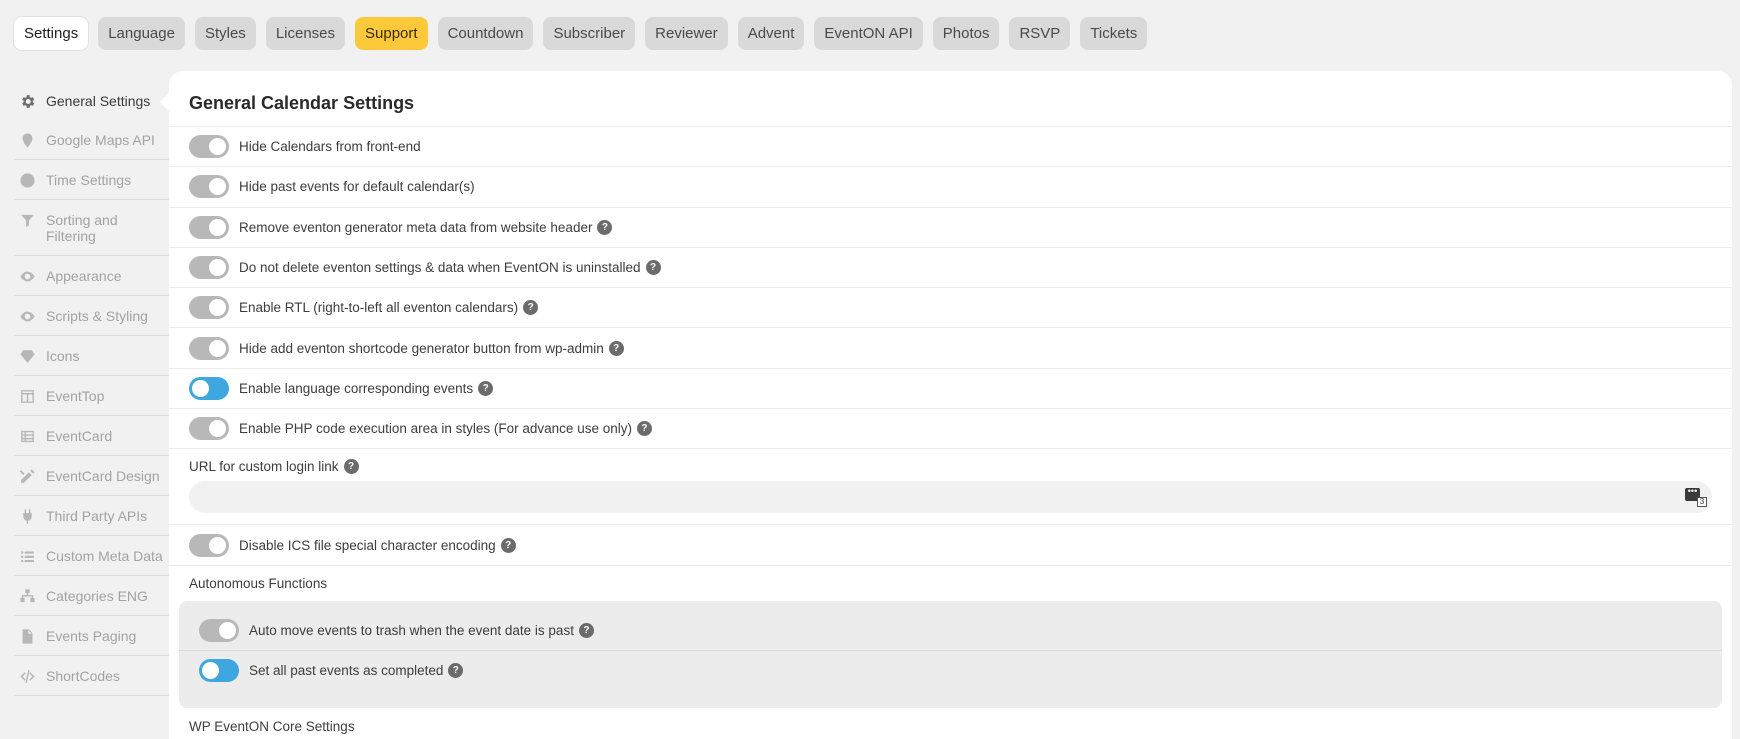  I want to click on sidebar-item-custom-meta-data: Custom Meta Data, so click(91, 556).